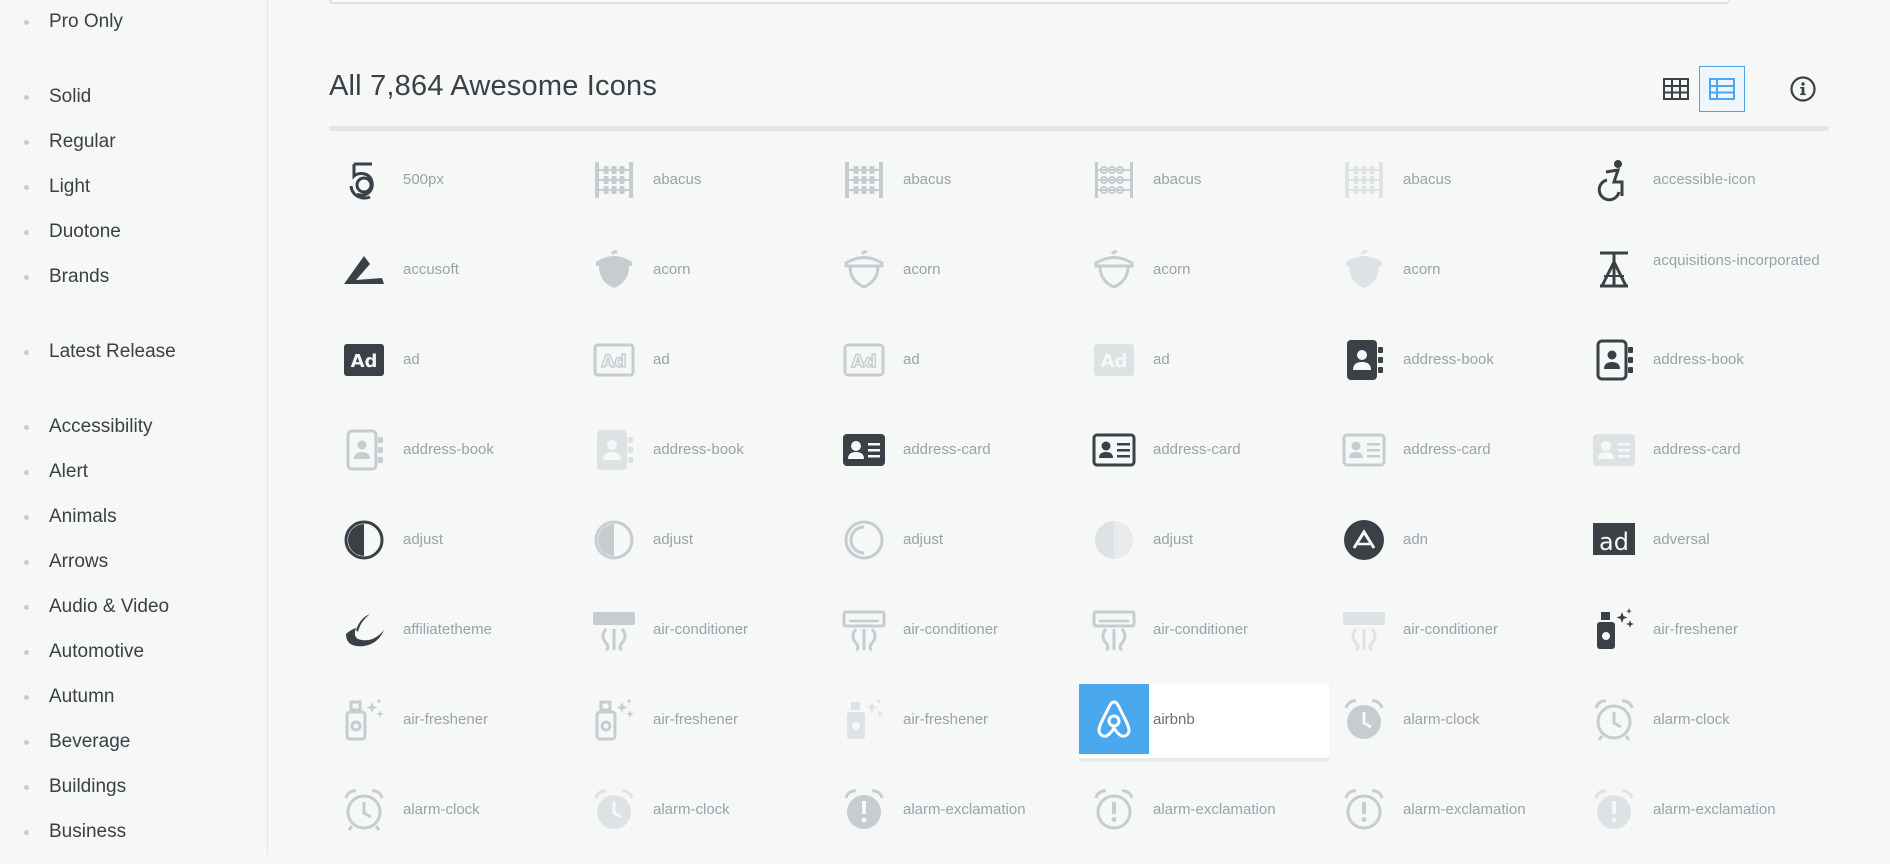 The width and height of the screenshot is (1890, 864). What do you see at coordinates (1676, 89) in the screenshot?
I see `grid-view-button` at bounding box center [1676, 89].